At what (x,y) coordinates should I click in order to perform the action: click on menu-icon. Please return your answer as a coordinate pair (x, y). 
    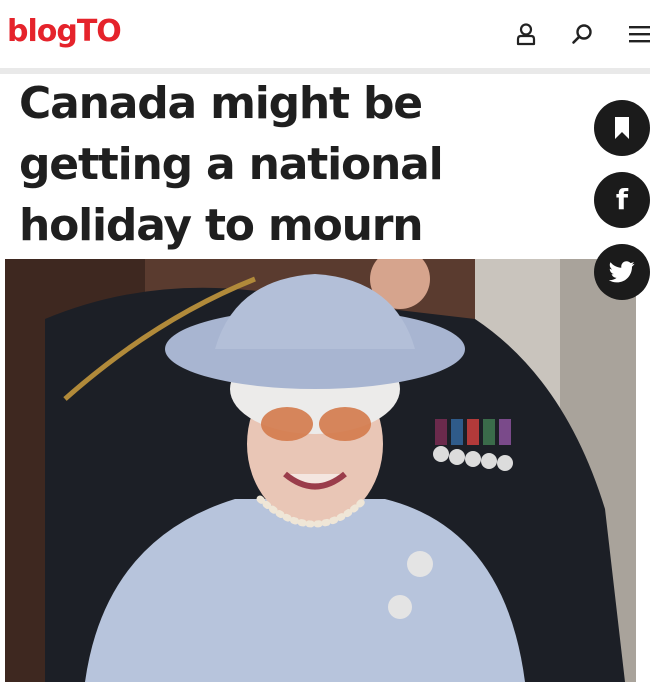
    Looking at the image, I should click on (639, 34).